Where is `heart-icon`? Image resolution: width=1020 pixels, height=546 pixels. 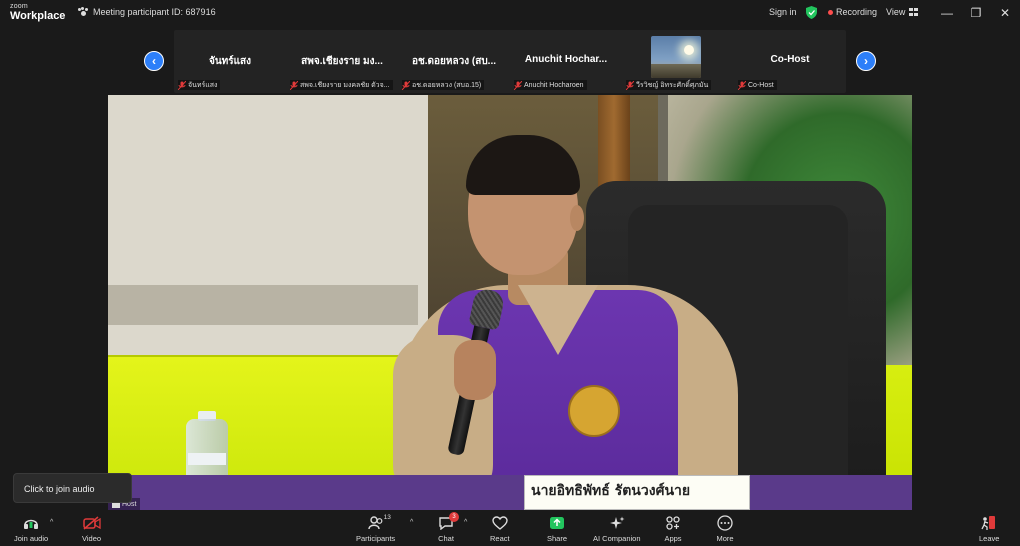 heart-icon is located at coordinates (500, 523).